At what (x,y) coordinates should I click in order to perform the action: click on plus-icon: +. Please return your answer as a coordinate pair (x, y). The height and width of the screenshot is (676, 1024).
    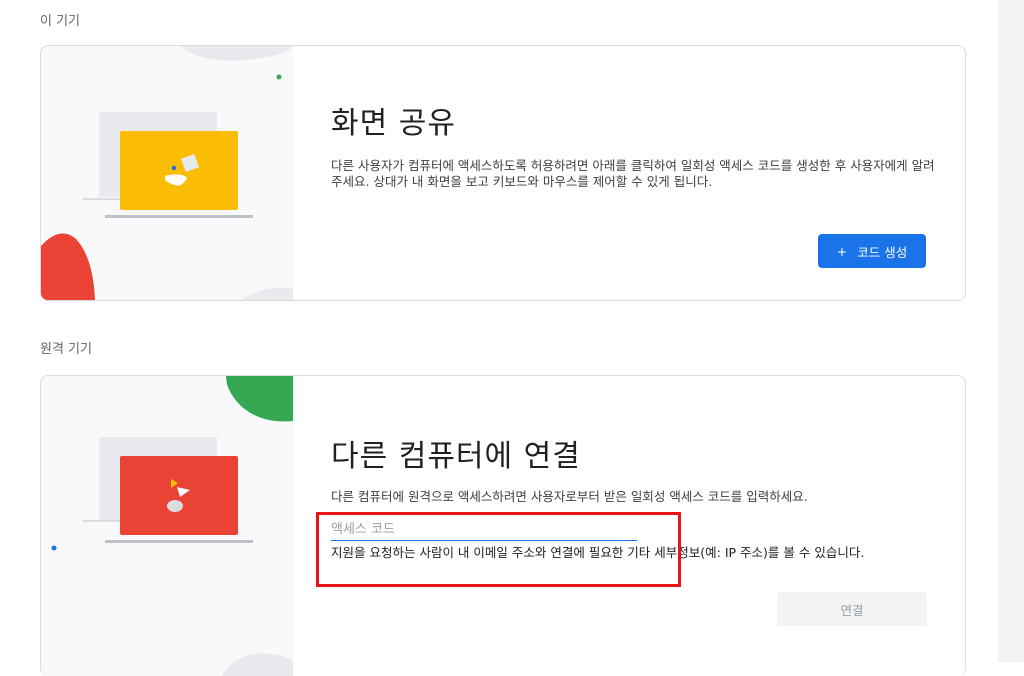
    Looking at the image, I should click on (842, 251).